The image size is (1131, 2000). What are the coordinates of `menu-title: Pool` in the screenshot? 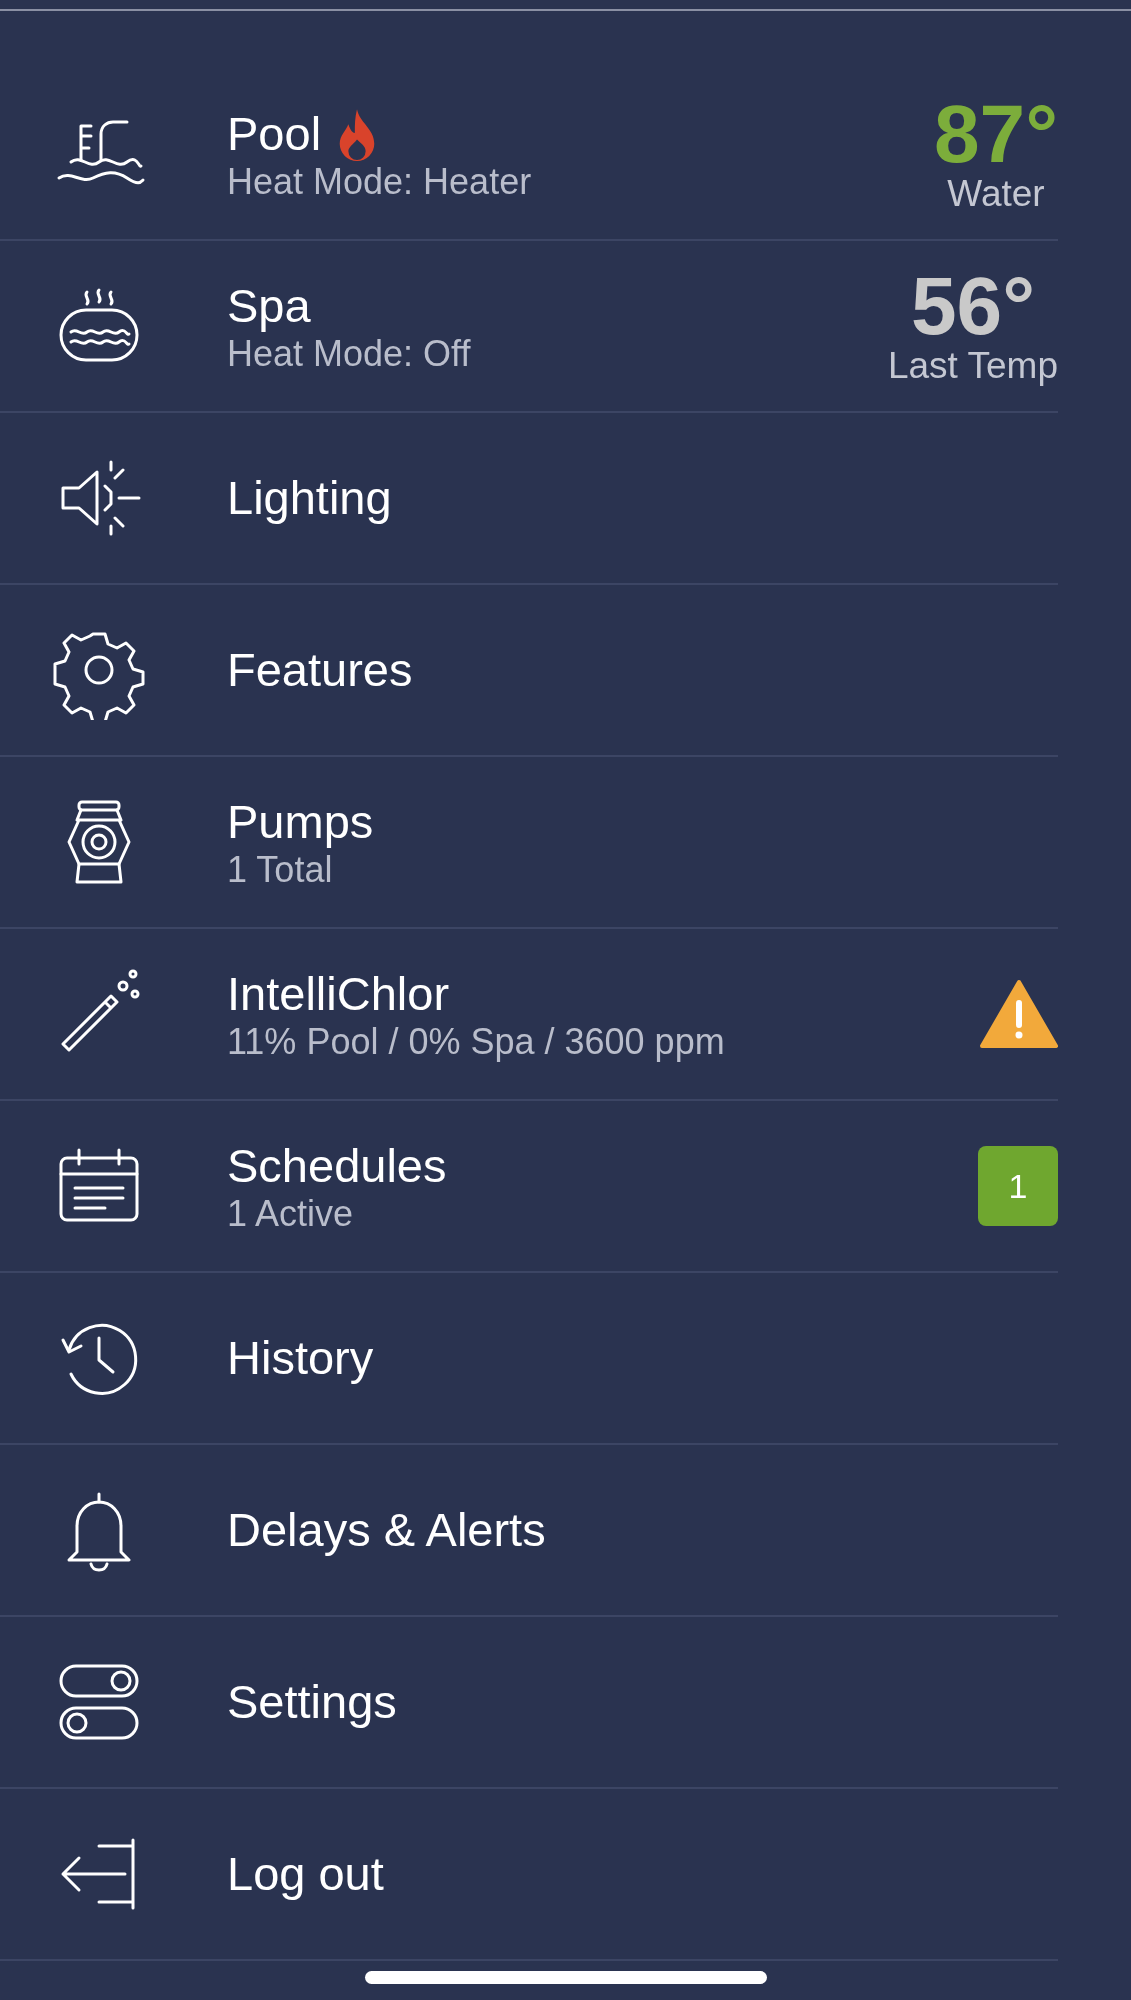 It's located at (274, 134).